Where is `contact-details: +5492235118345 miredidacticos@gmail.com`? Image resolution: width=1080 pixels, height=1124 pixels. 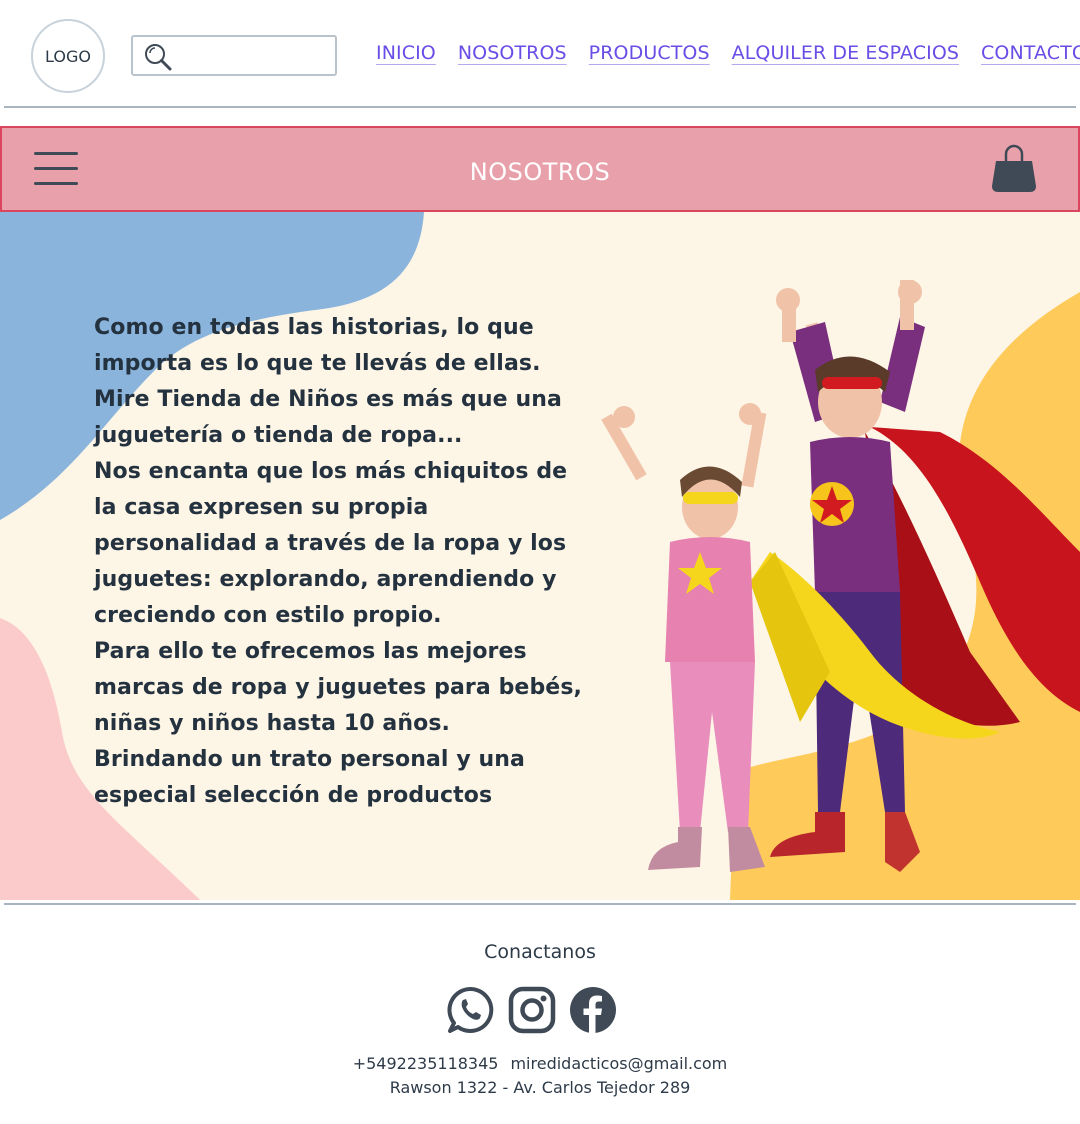 contact-details: +5492235118345 miredidacticos@gmail.com is located at coordinates (540, 1063).